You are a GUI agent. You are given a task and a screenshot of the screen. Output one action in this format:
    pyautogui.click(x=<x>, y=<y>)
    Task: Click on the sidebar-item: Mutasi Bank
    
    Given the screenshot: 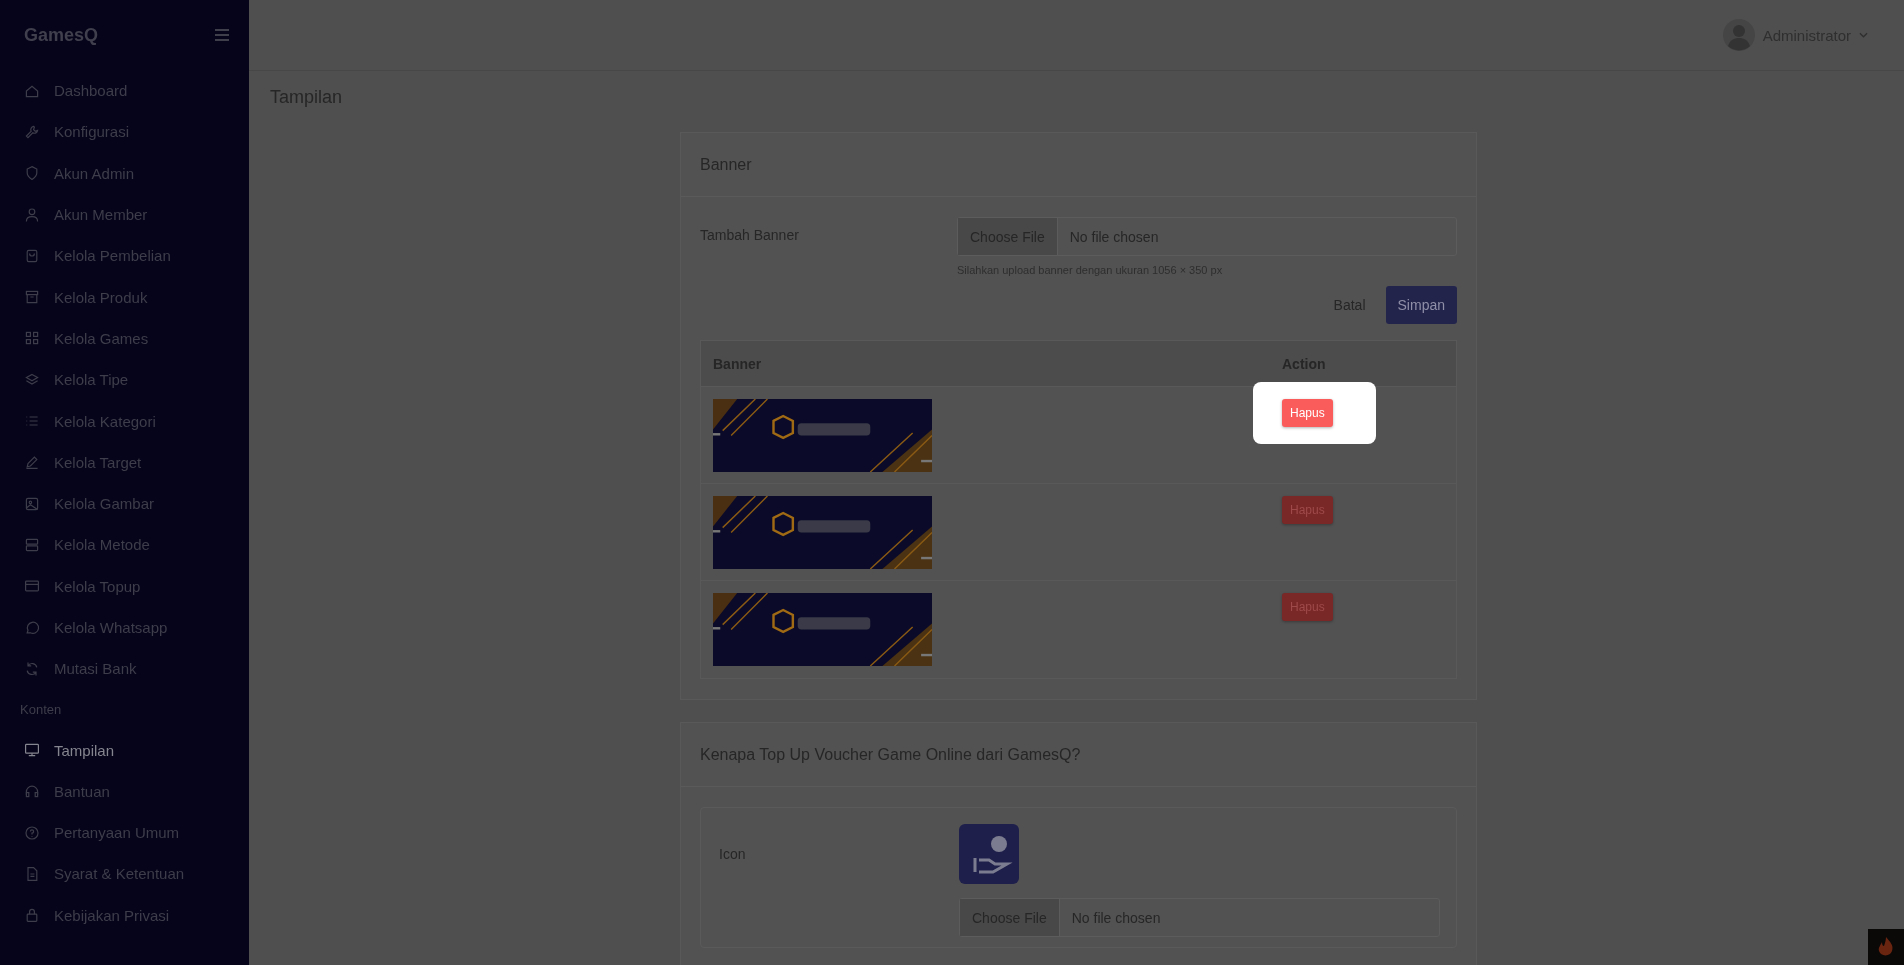 What is the action you would take?
    pyautogui.click(x=124, y=669)
    